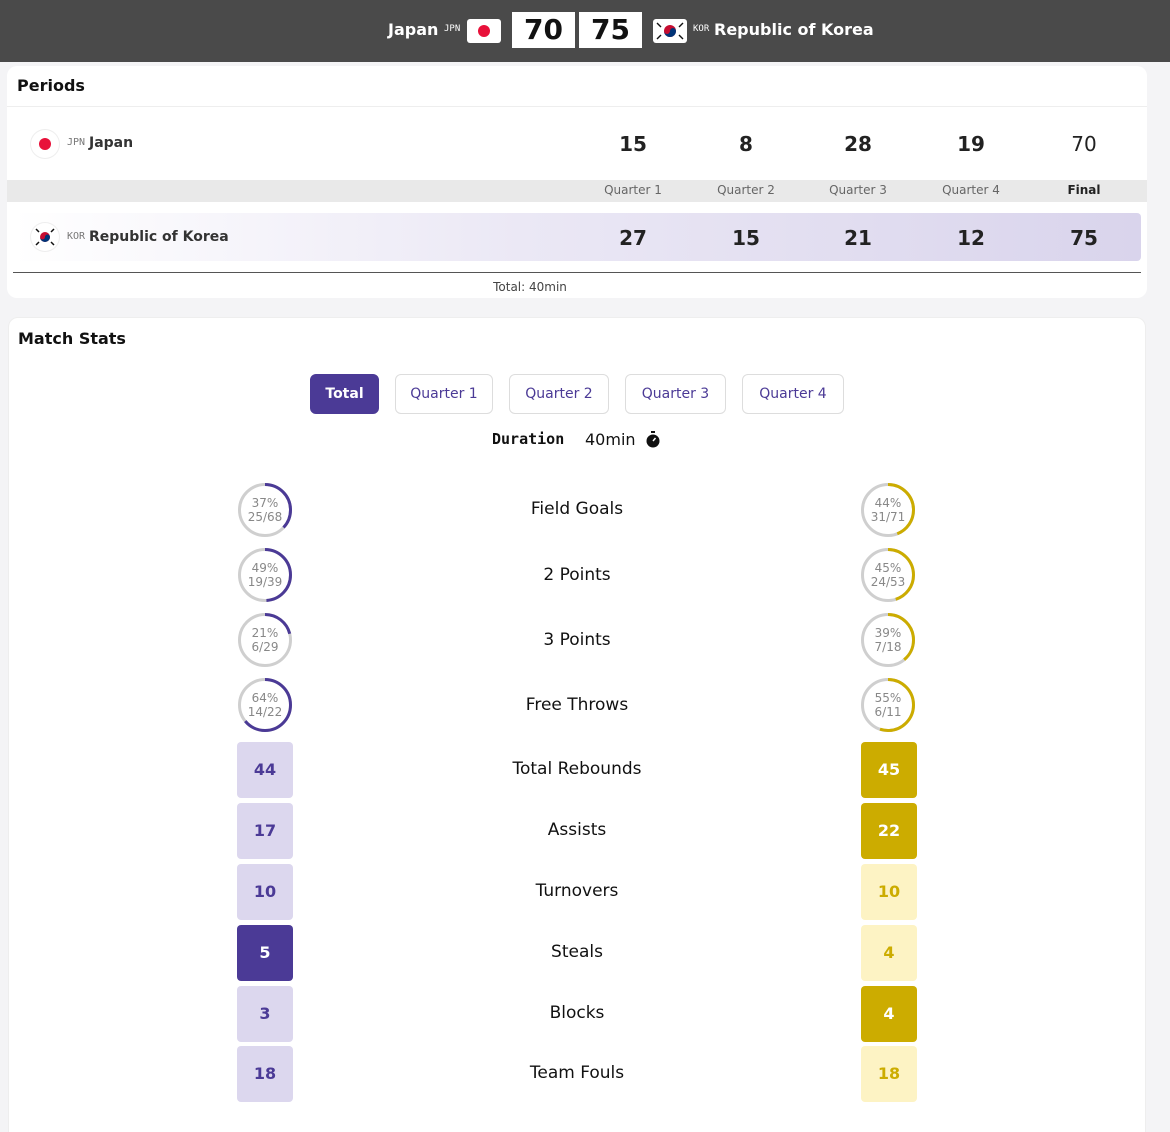  I want to click on home-steals-value: 5, so click(265, 953).